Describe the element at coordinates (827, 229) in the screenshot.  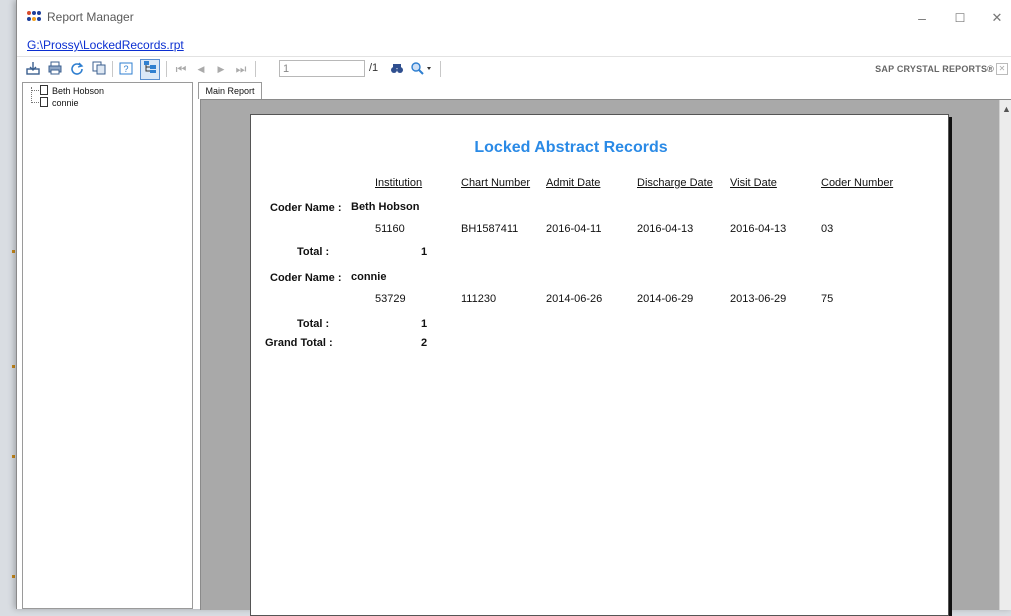
I see `cell-coder-number: 03` at that location.